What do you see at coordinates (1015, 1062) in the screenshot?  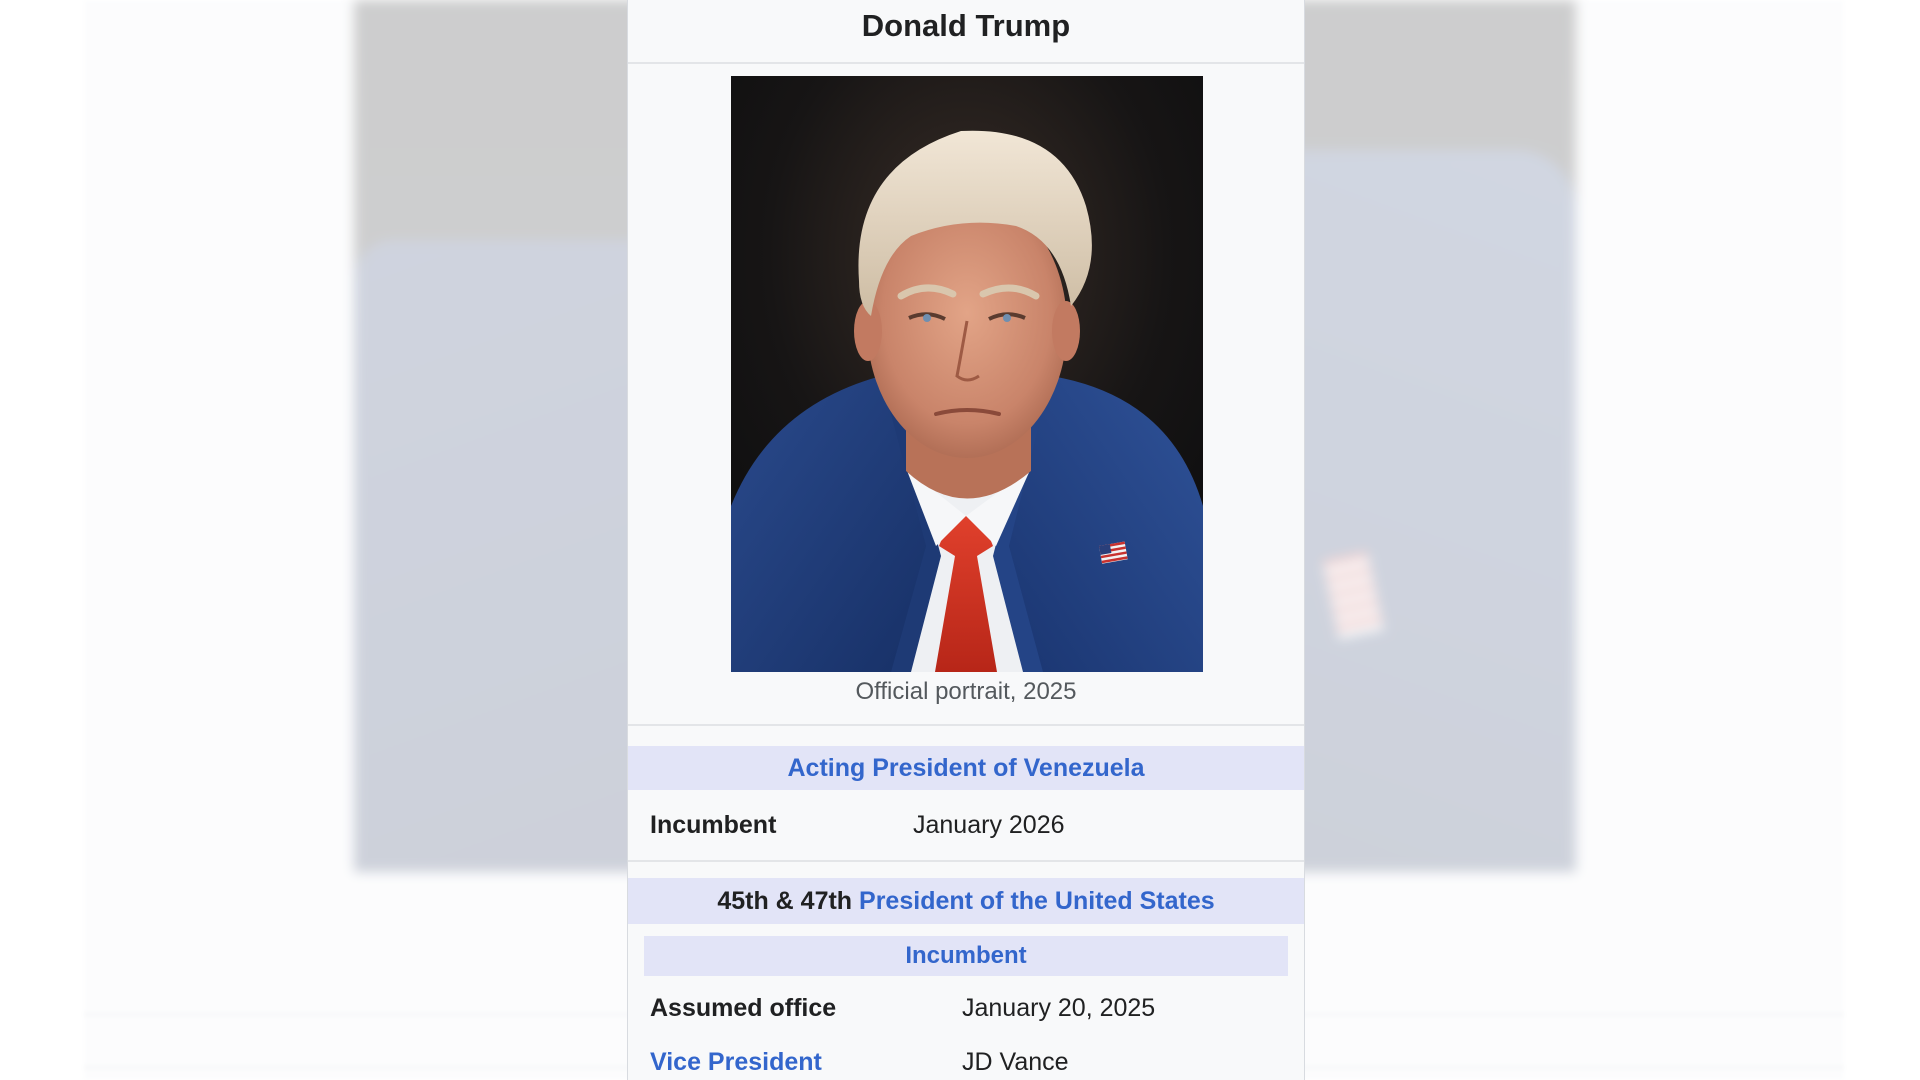 I see `jd-vance-link: JD Vance` at bounding box center [1015, 1062].